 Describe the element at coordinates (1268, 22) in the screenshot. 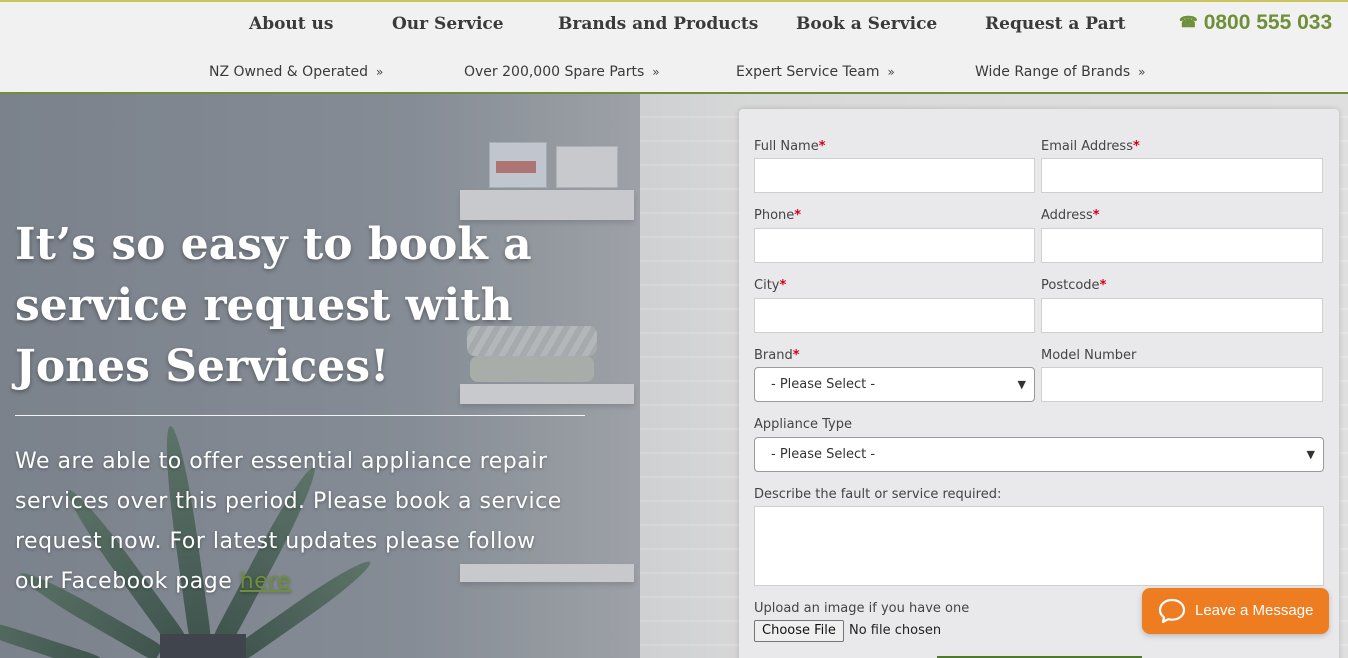

I see `phone-number: 0800 555 033` at that location.